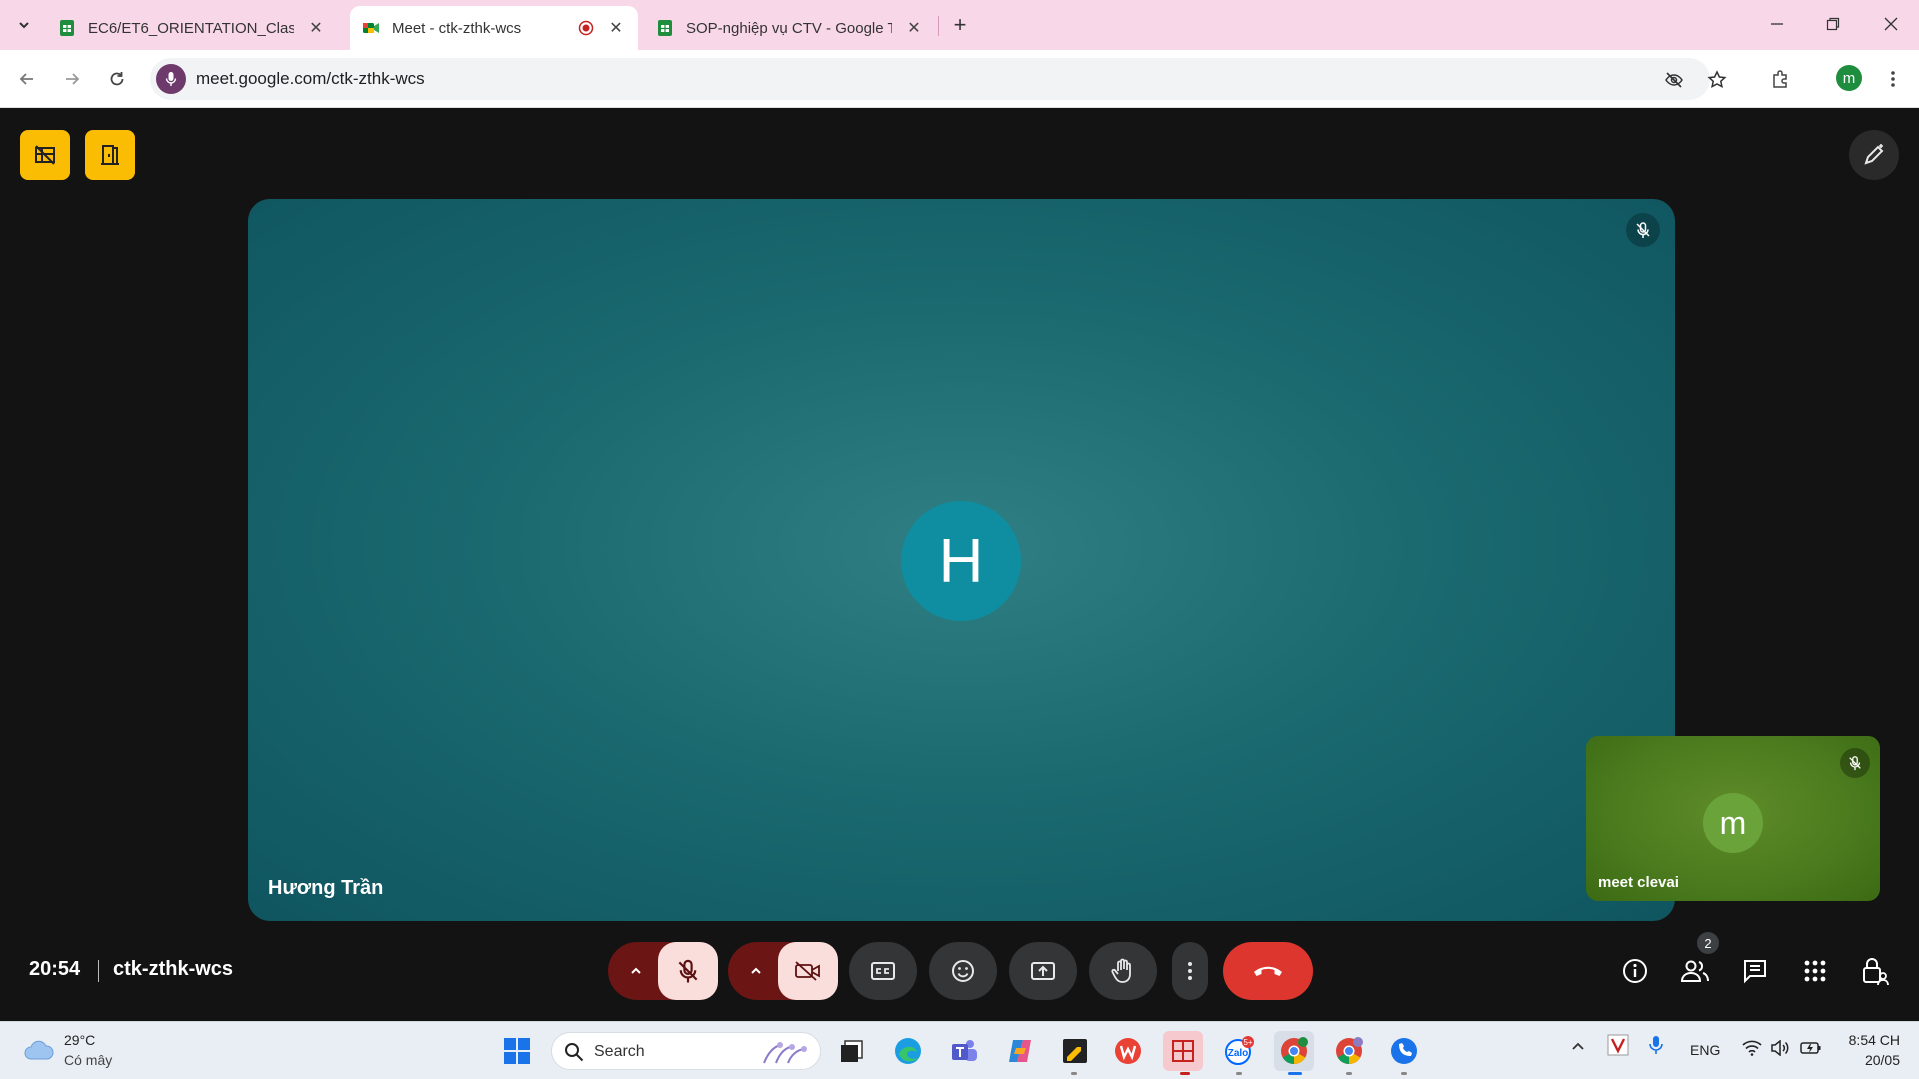 The width and height of the screenshot is (1919, 1079). I want to click on arrow-left-icon, so click(26, 79).